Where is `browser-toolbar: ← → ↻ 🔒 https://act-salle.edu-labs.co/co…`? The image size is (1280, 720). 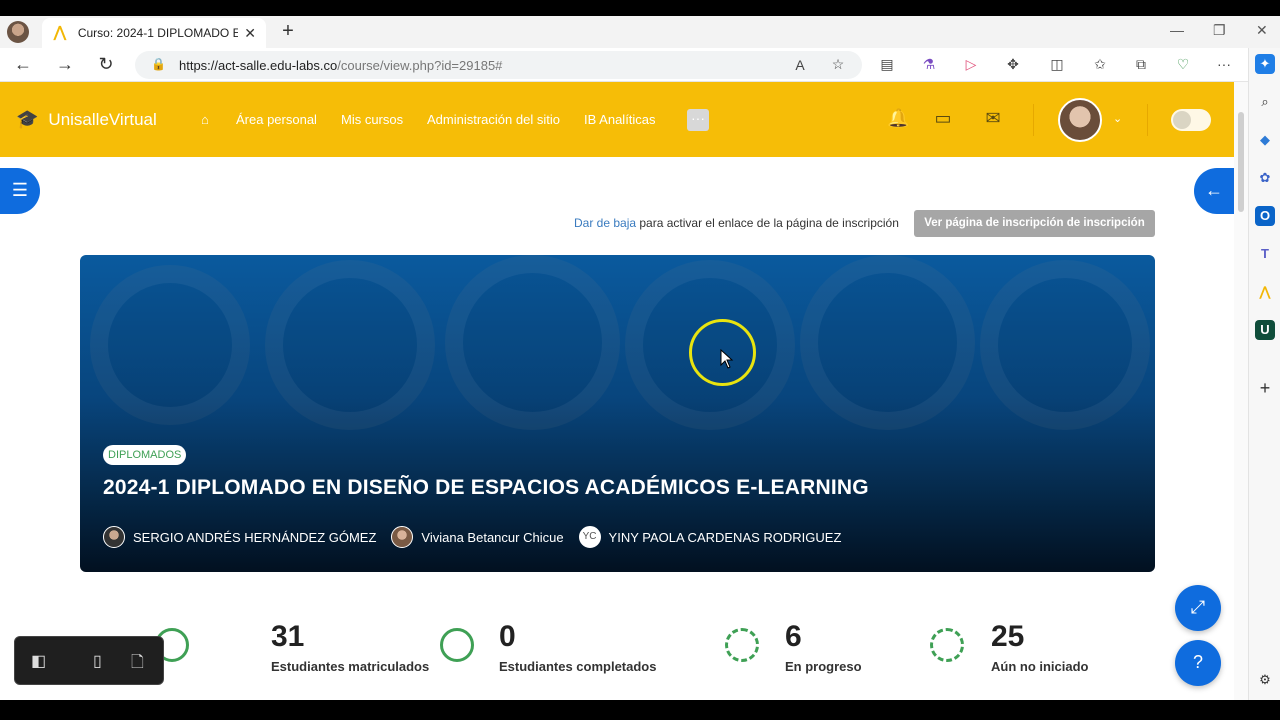
browser-toolbar: ← → ↻ 🔒 https://act-salle.edu-labs.co/co… is located at coordinates (640, 65).